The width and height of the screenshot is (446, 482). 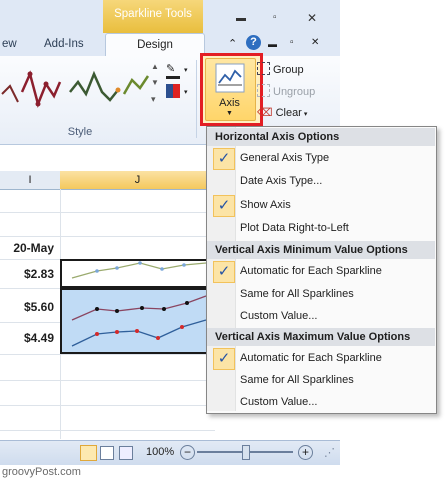 What do you see at coordinates (107, 453) in the screenshot?
I see `page-layout-view-icon` at bounding box center [107, 453].